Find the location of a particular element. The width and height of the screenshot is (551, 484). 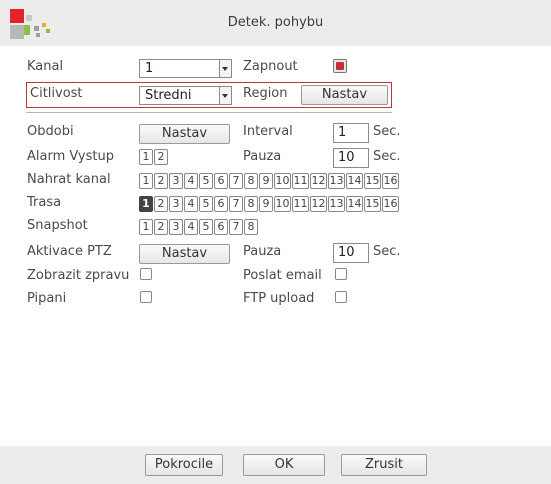

record-channel-toggle: 2 is located at coordinates (161, 181).